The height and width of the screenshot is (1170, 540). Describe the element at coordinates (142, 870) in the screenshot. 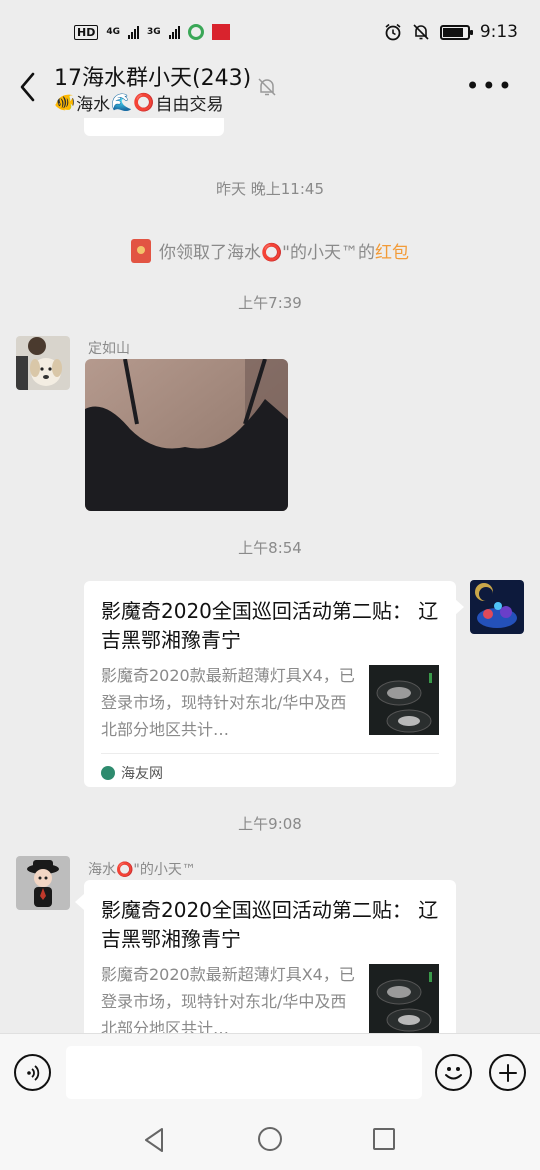

I see `sender-name: 海水⭕"的小天™` at that location.